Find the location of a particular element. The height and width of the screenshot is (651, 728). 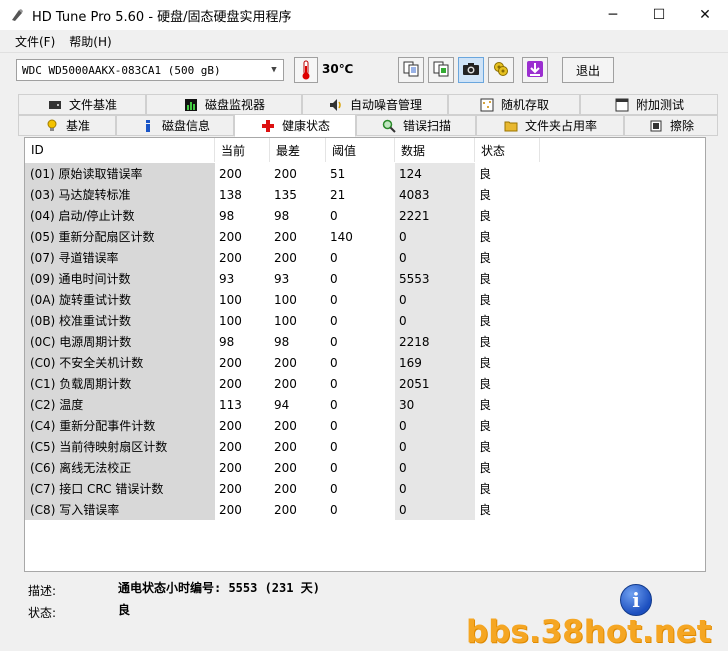

description-label: 描述: is located at coordinates (42, 591).